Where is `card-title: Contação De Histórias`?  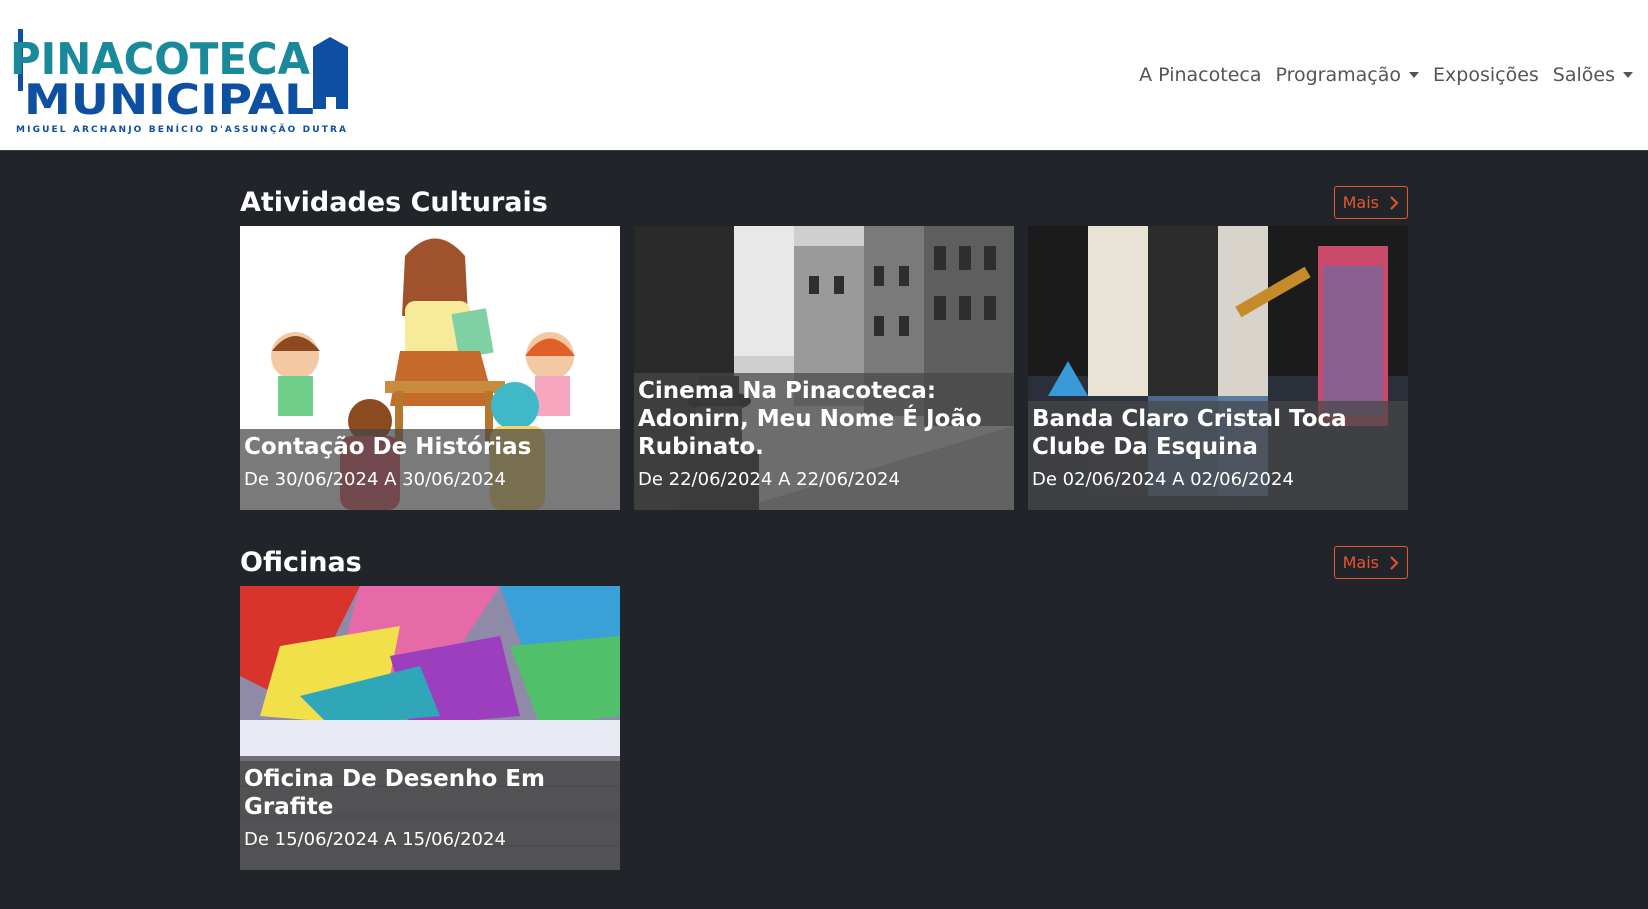 card-title: Contação De Histórias is located at coordinates (388, 447).